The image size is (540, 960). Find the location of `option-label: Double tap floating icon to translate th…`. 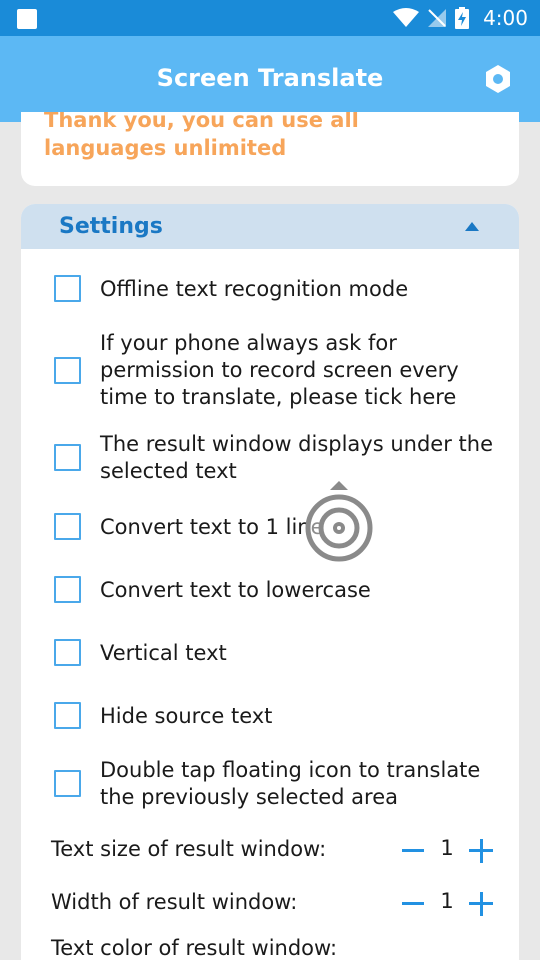

option-label: Double tap floating icon to translate th… is located at coordinates (290, 783).